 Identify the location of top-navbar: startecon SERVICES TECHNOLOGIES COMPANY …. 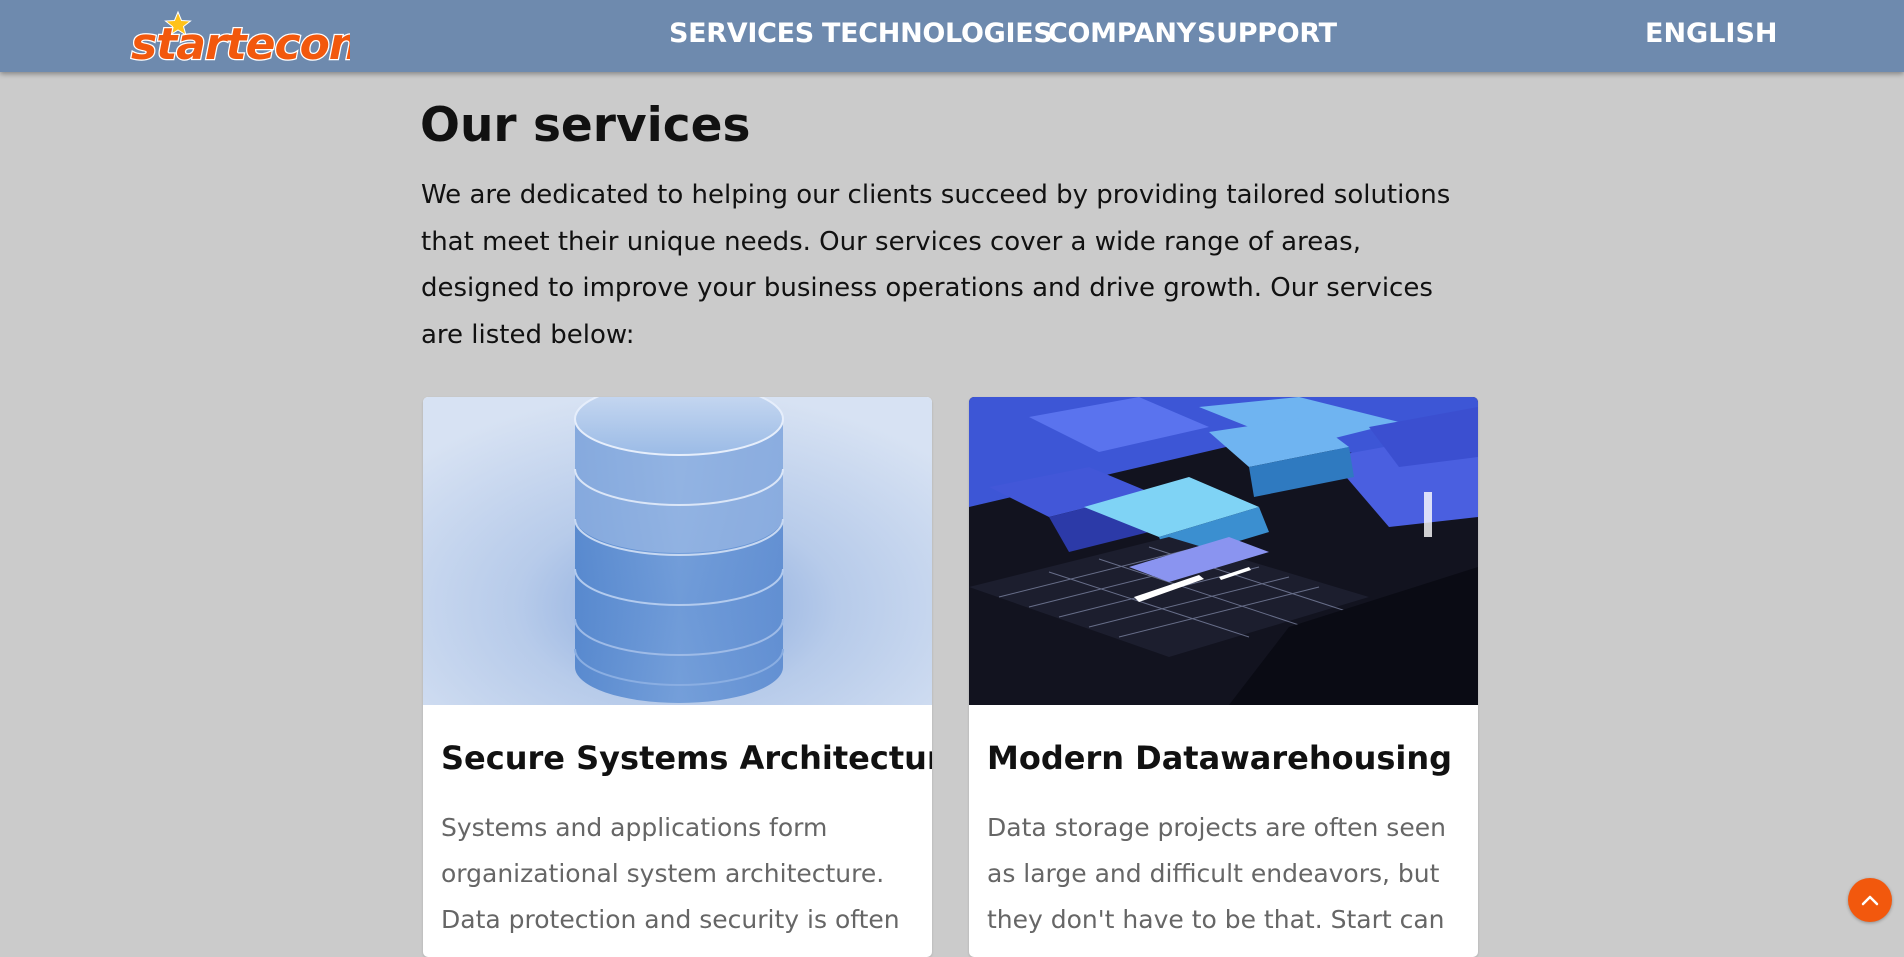
(952, 36).